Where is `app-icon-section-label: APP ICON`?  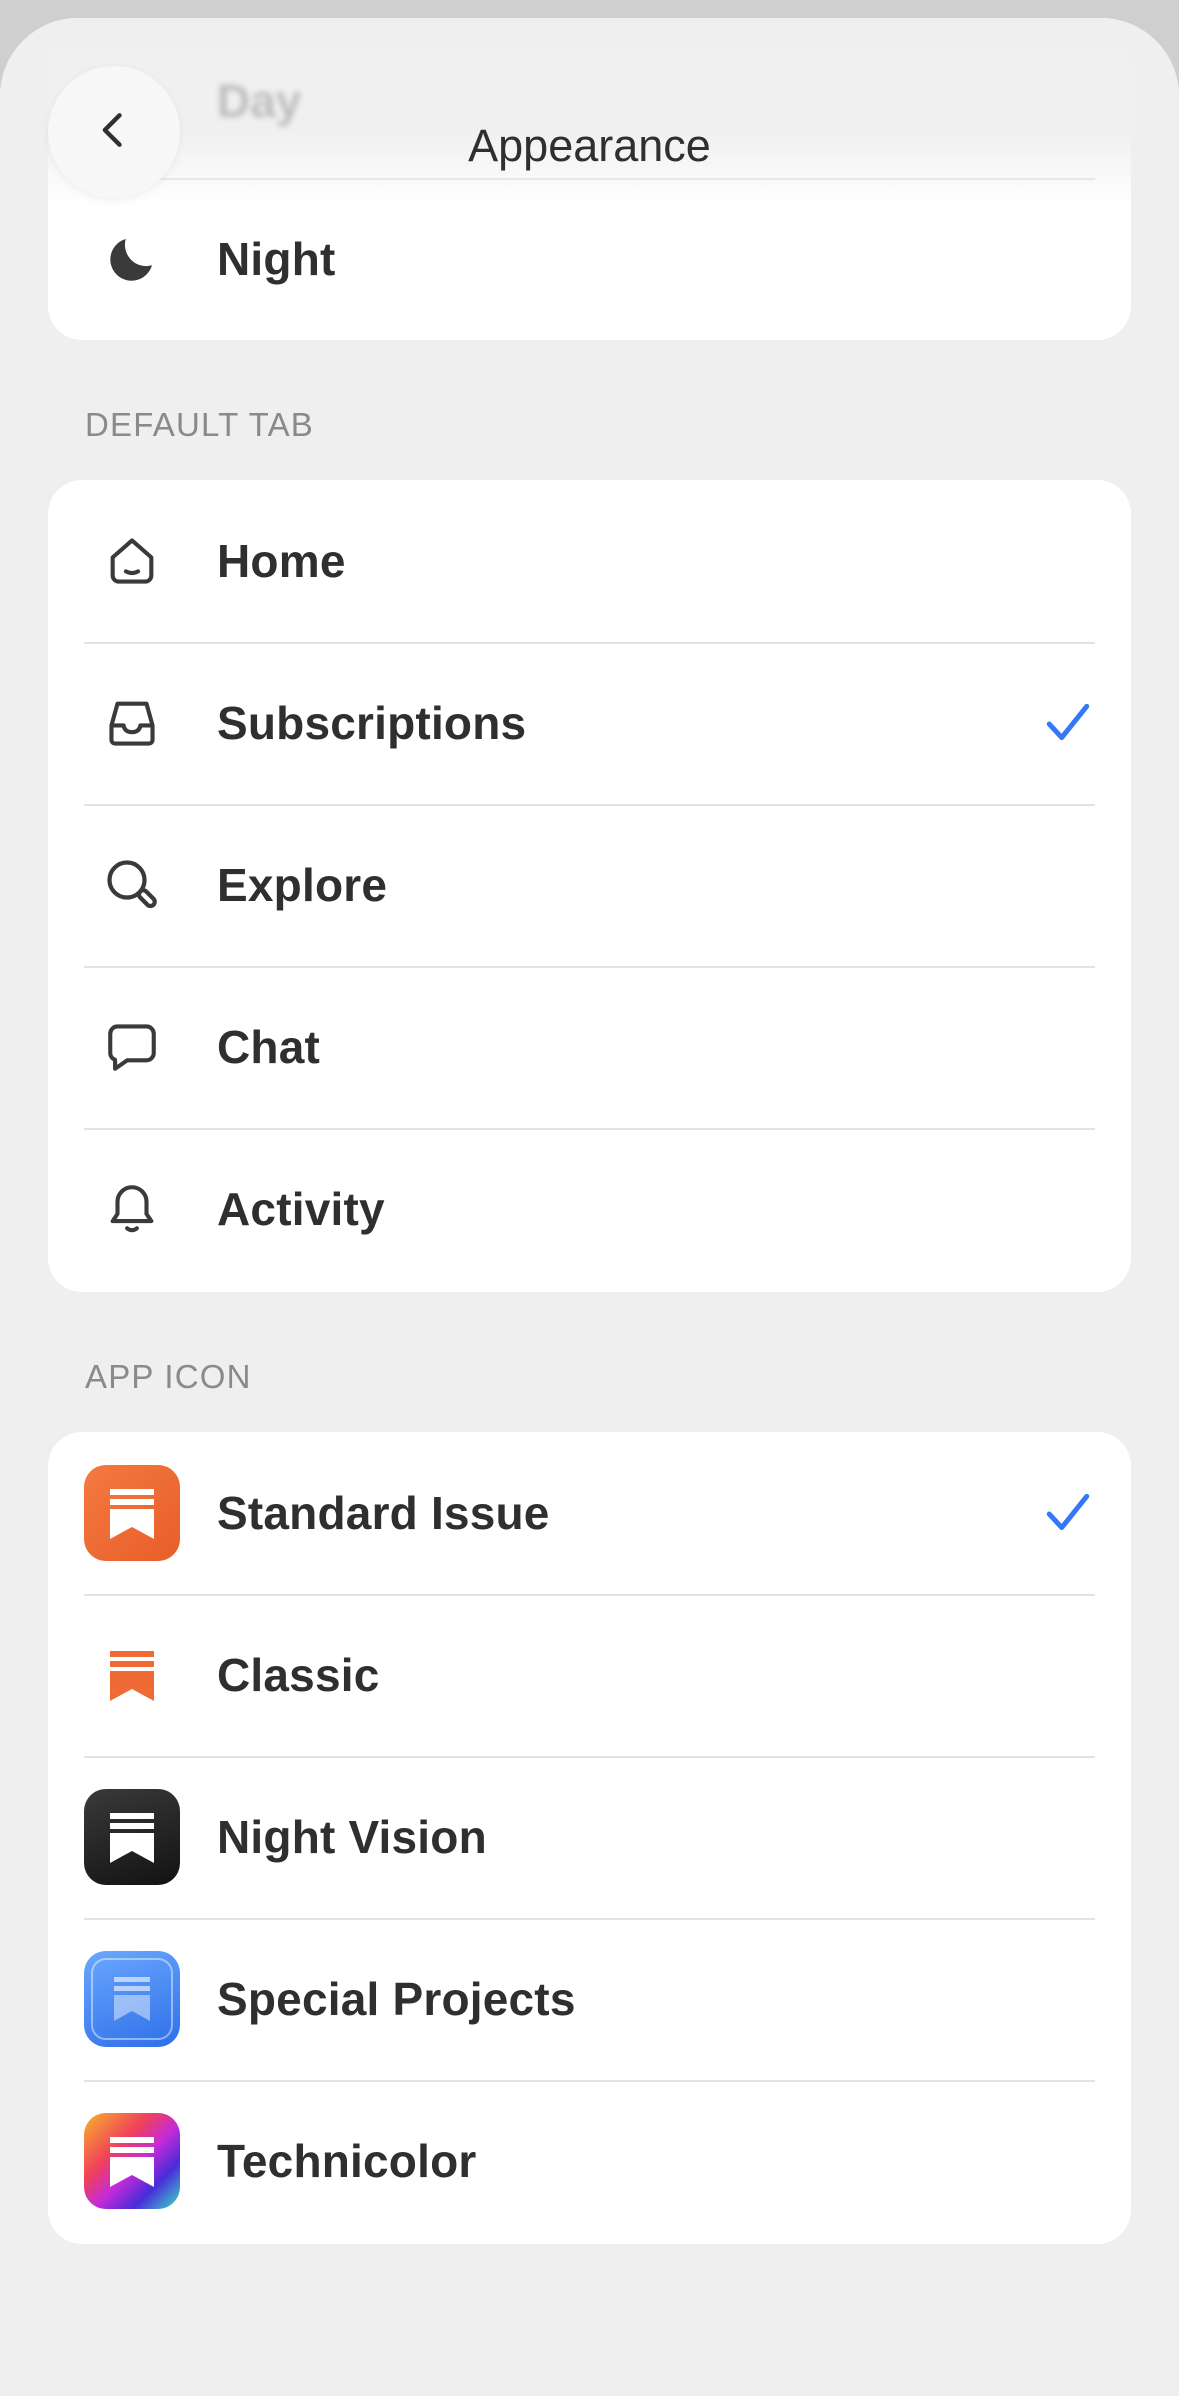
app-icon-section-label: APP ICON is located at coordinates (168, 1376).